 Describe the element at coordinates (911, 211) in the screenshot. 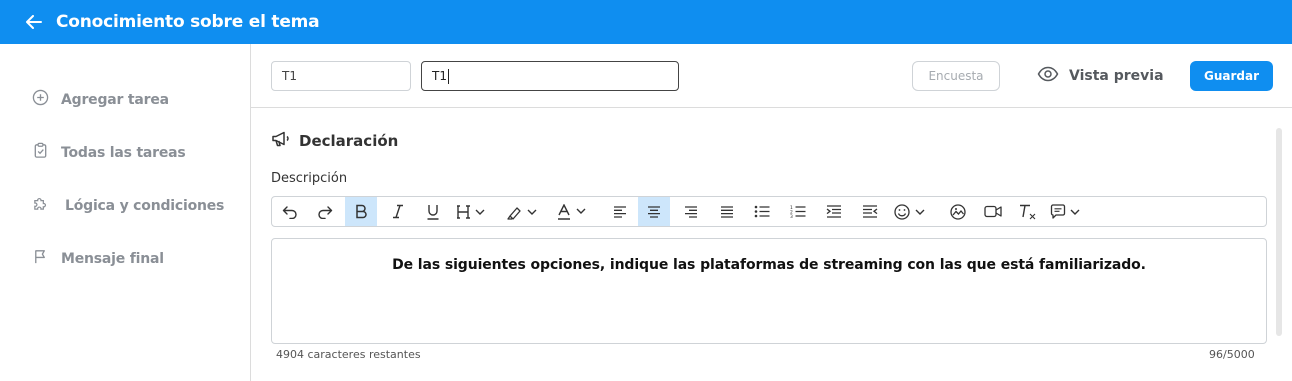

I see `emoji-icon` at that location.